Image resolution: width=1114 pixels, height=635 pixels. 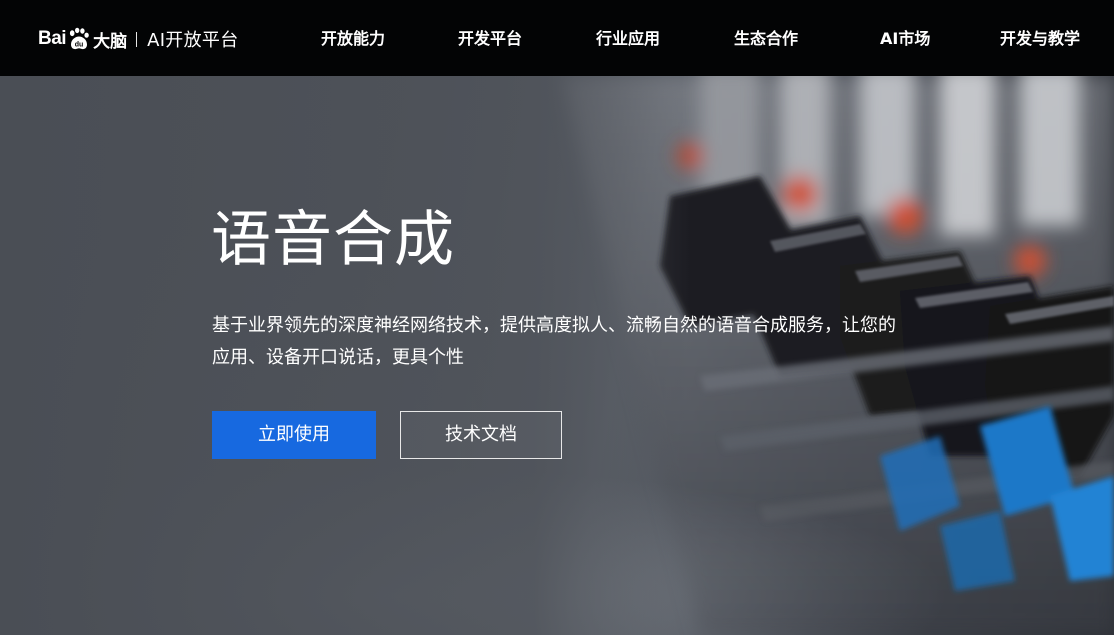 I want to click on baidu-paw-icon: du, so click(x=79, y=38).